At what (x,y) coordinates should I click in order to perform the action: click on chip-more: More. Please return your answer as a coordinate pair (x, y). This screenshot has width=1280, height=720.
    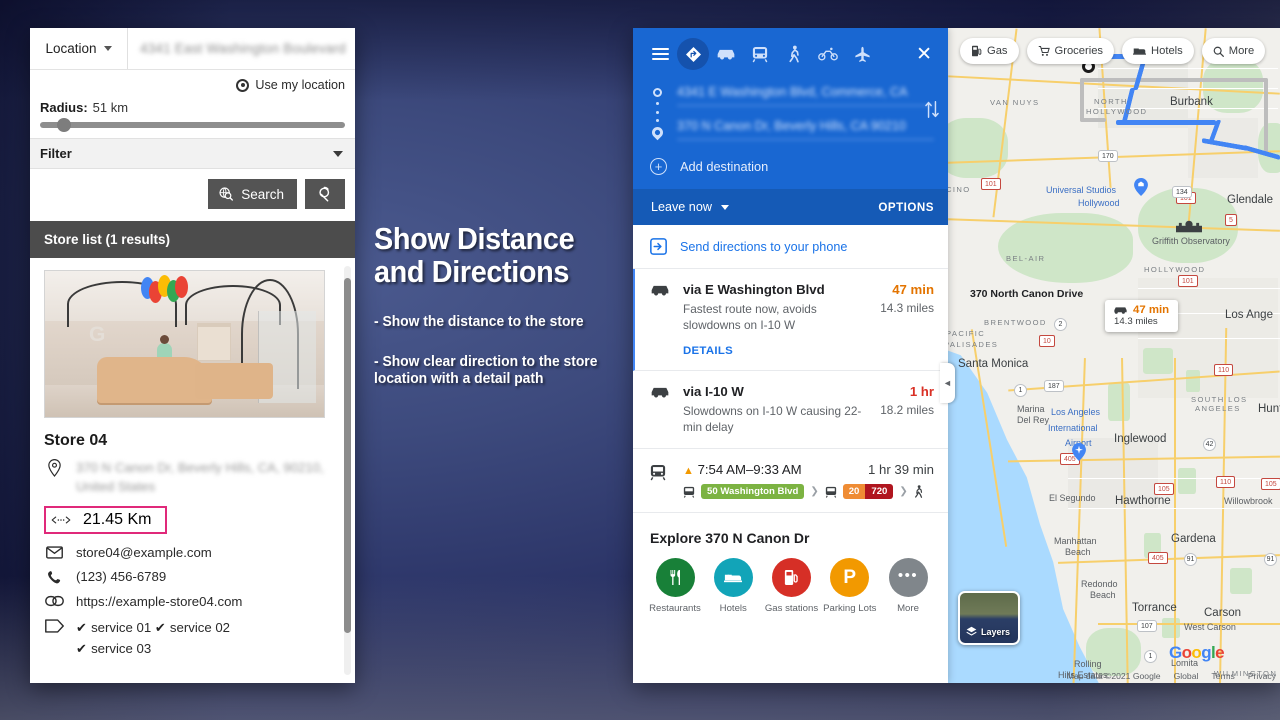
    Looking at the image, I should click on (1233, 51).